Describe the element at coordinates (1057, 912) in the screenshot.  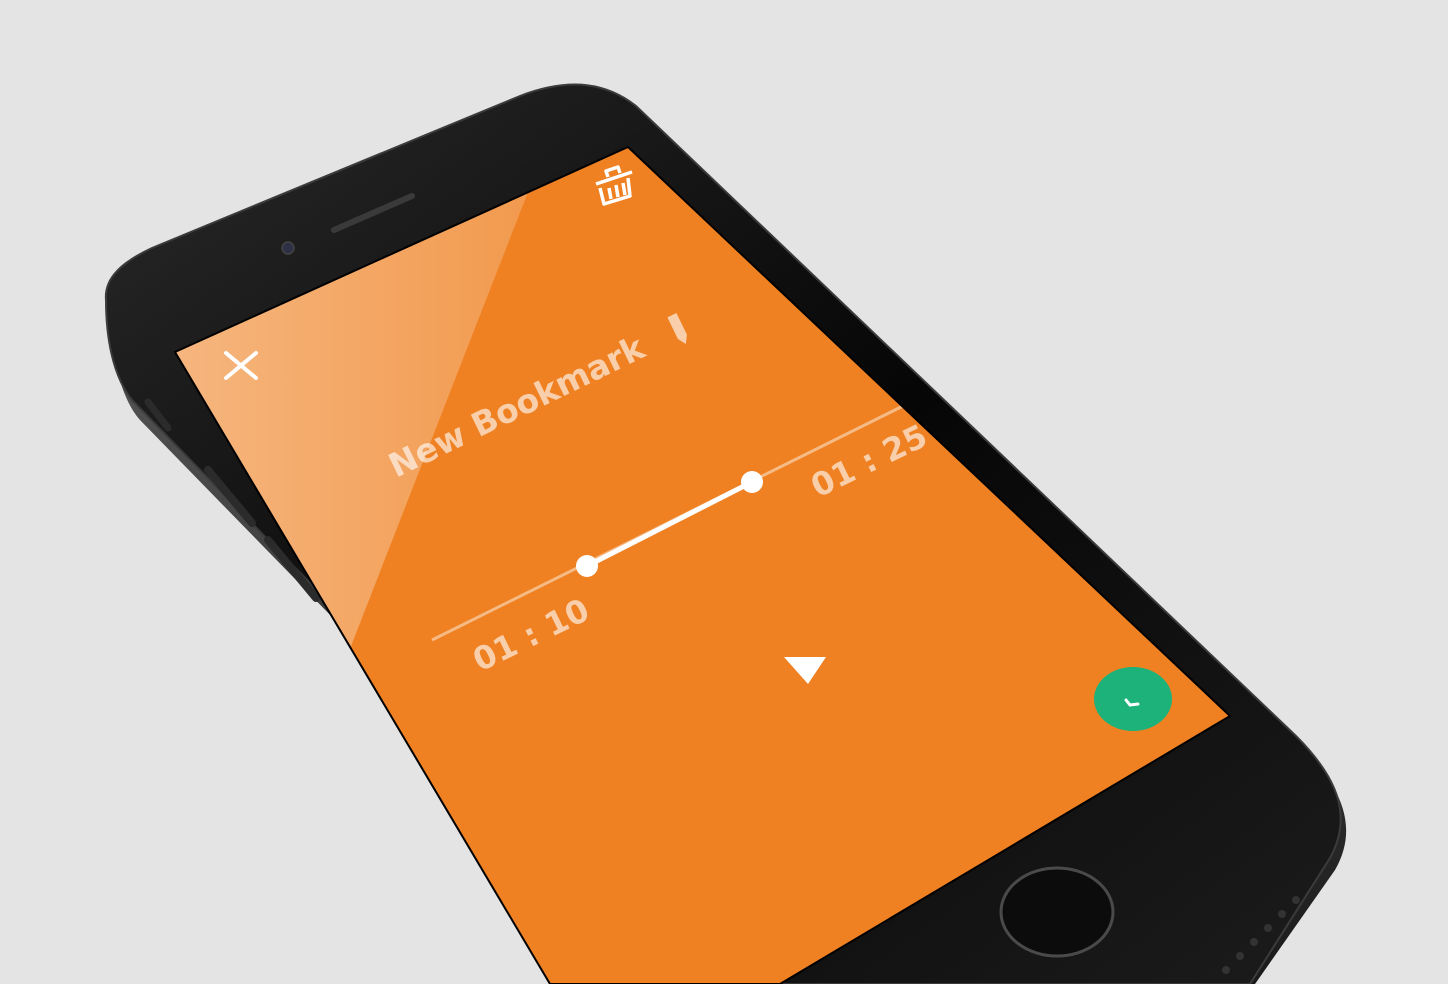
I see `home-button` at that location.